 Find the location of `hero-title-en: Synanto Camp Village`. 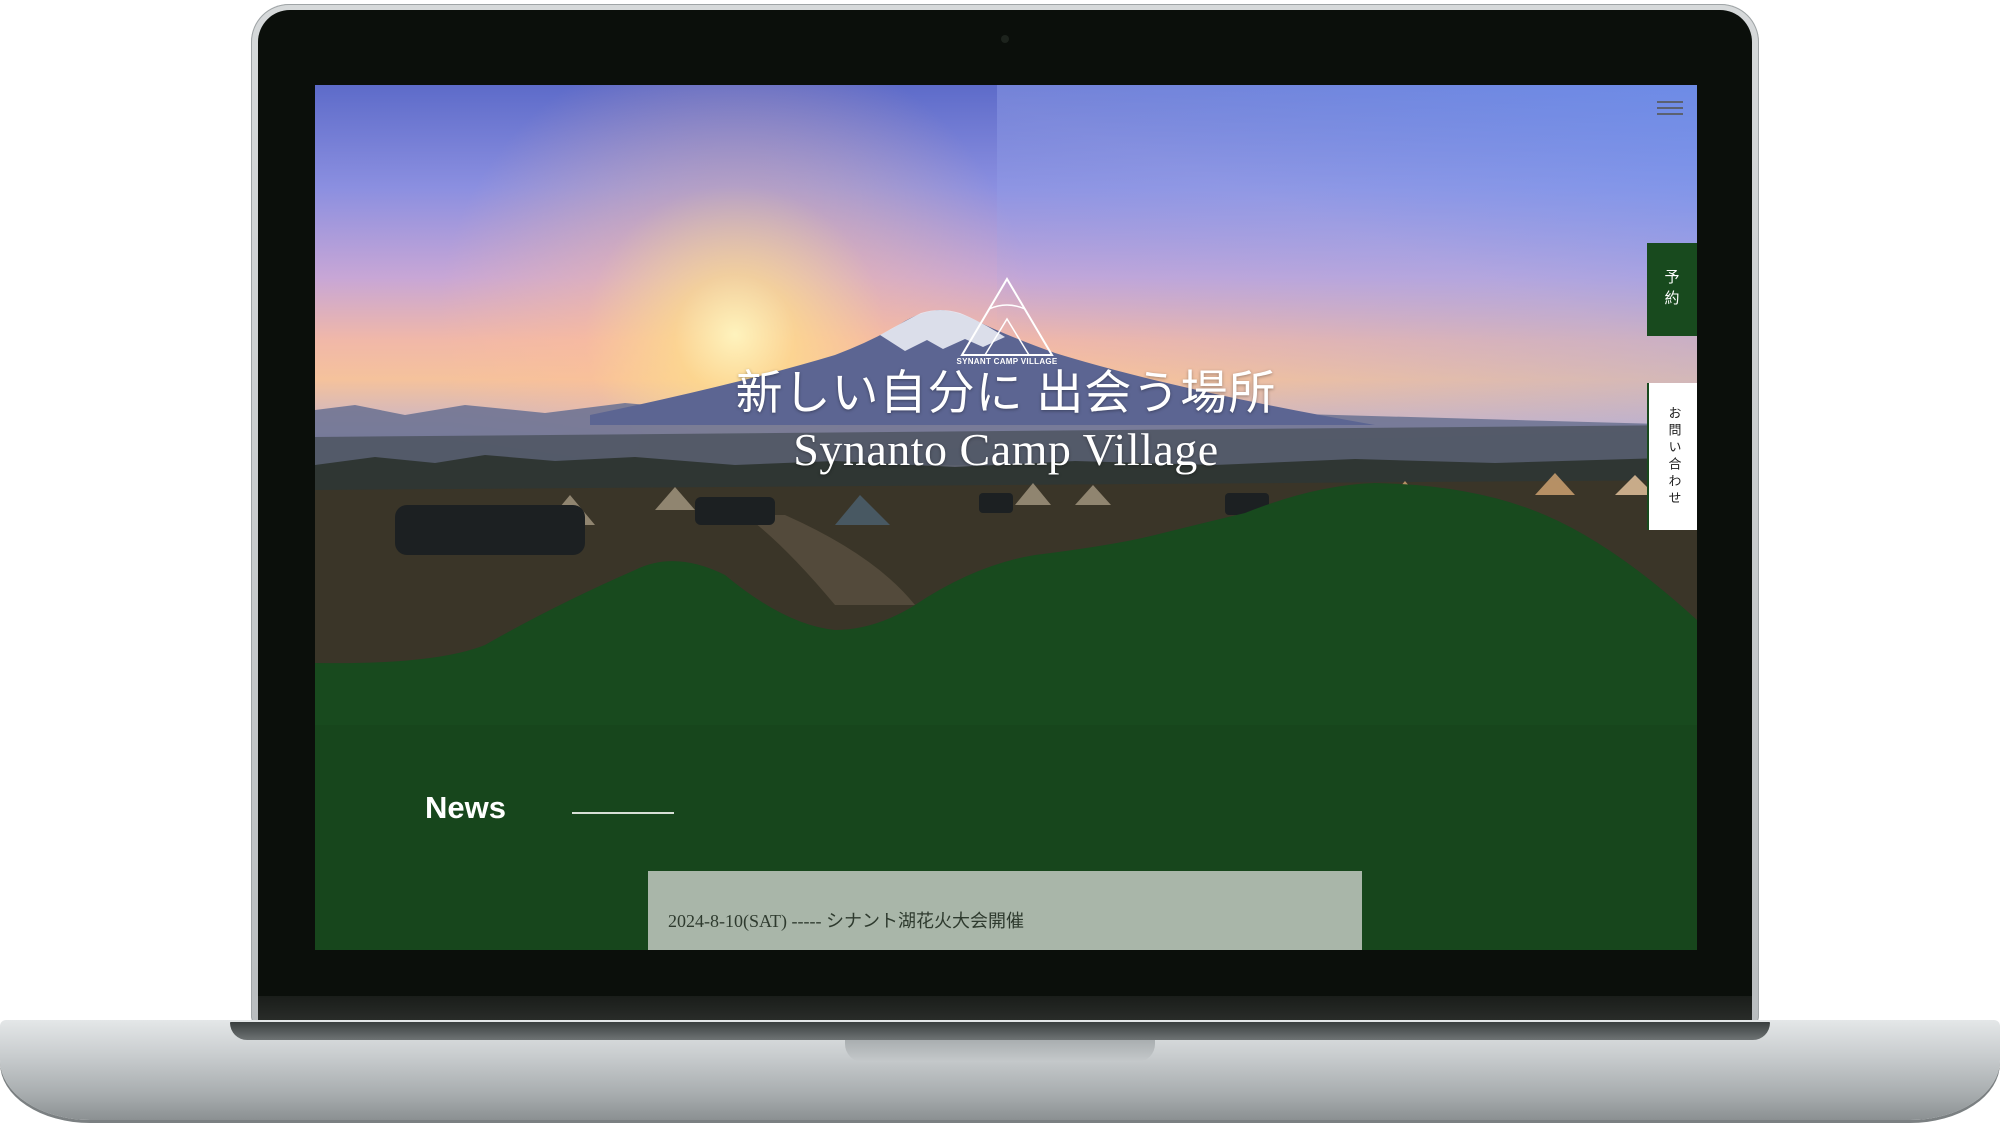

hero-title-en: Synanto Camp Village is located at coordinates (1006, 449).